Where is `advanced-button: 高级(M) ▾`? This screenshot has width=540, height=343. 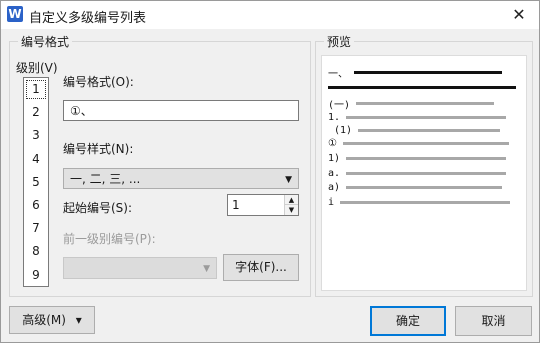 advanced-button: 高级(M) ▾ is located at coordinates (52, 320).